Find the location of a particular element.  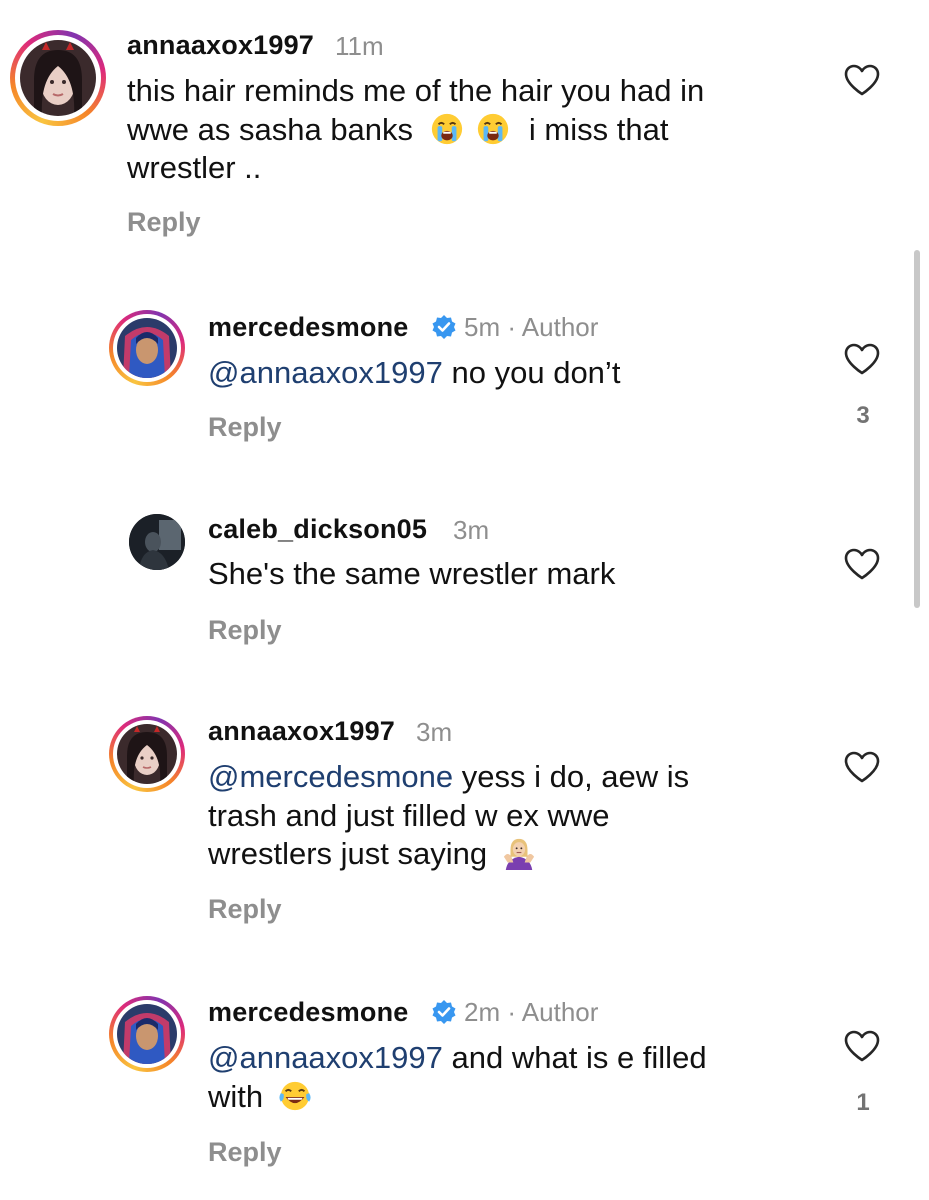

comment-line-text: yess i do, aew is is located at coordinates (575, 776).